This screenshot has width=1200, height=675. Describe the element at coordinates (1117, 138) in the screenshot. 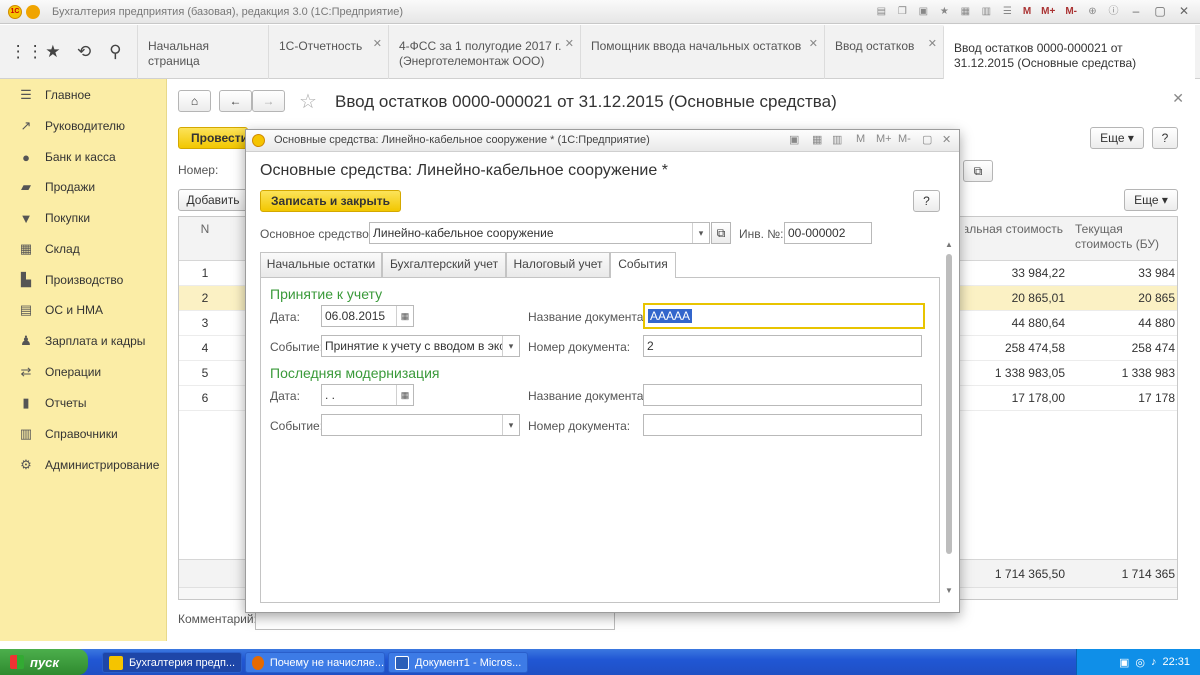

I see `more-button: Еще ▾` at that location.